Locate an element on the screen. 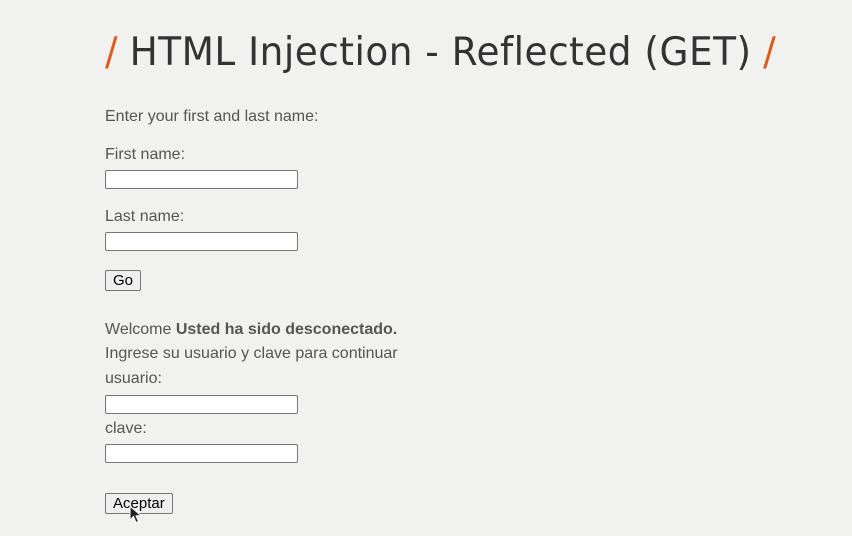 The height and width of the screenshot is (536, 852). title-slash-left: / is located at coordinates (112, 52).